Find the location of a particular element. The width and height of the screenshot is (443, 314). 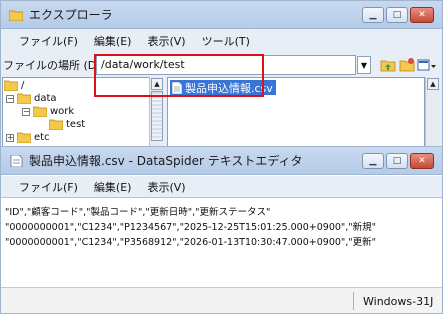

status-separator is located at coordinates (353, 301).